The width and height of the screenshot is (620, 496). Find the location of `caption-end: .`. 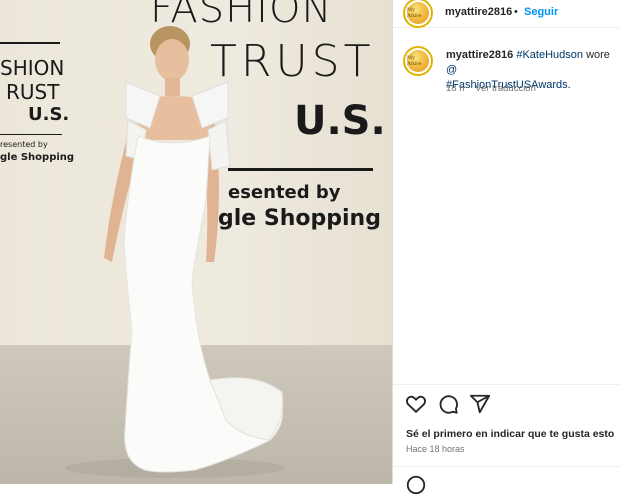

caption-end: . is located at coordinates (569, 85).